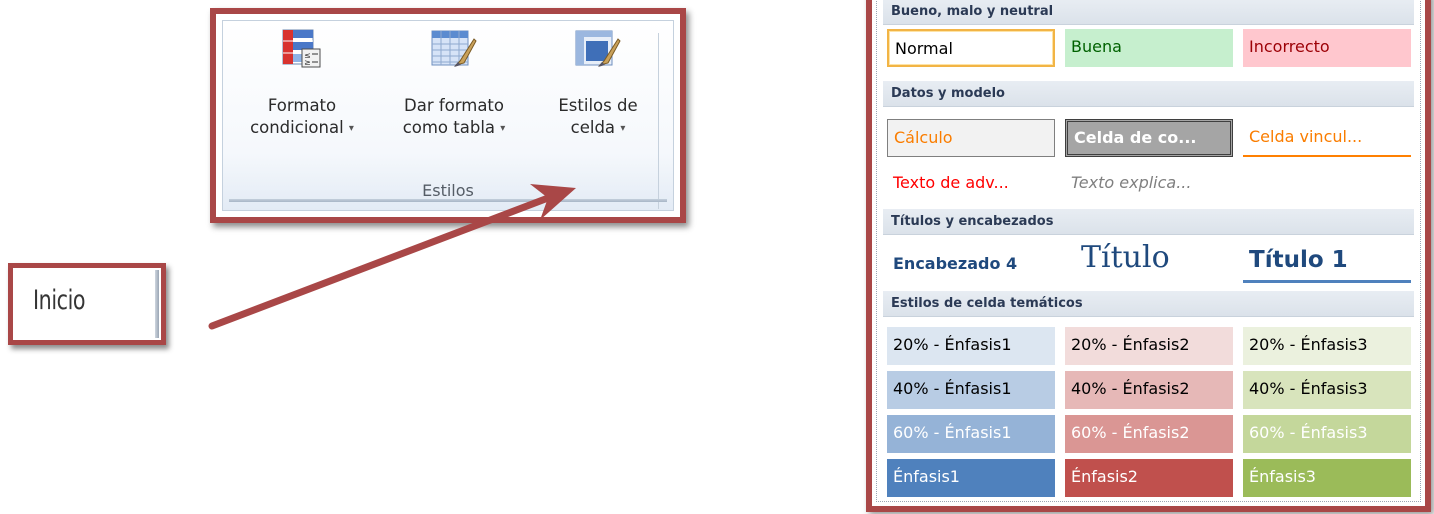 The width and height of the screenshot is (1434, 514). Describe the element at coordinates (971, 138) in the screenshot. I see `style-calculo: Cálculo` at that location.